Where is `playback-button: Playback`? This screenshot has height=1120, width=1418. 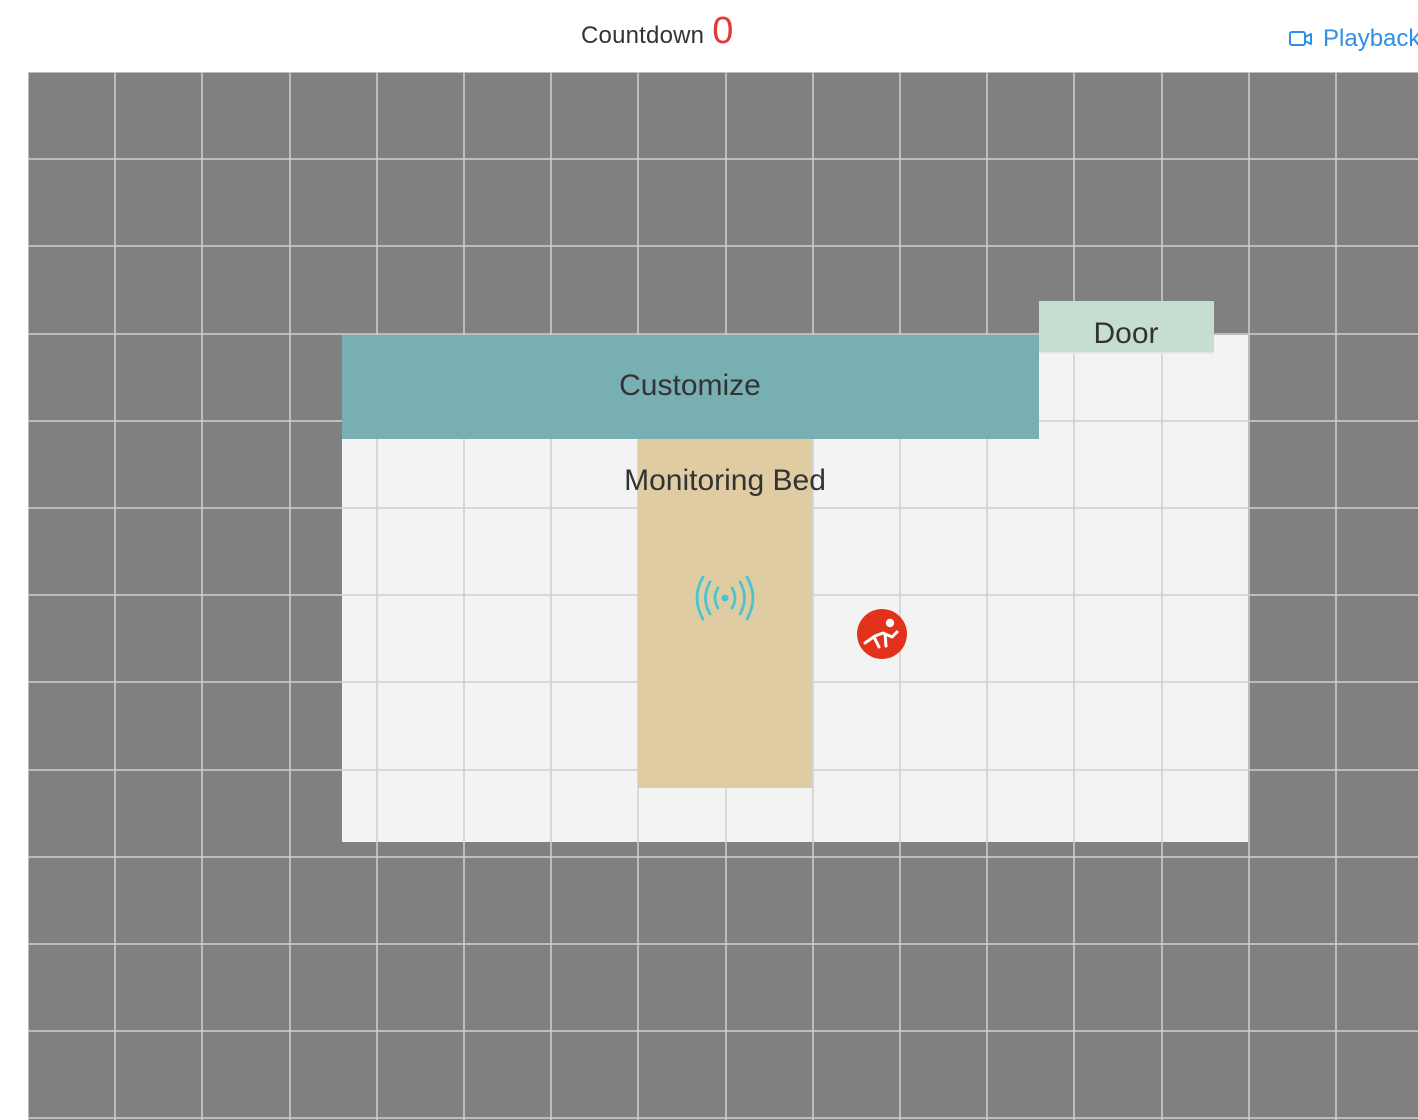
playback-button: Playback is located at coordinates (1353, 39).